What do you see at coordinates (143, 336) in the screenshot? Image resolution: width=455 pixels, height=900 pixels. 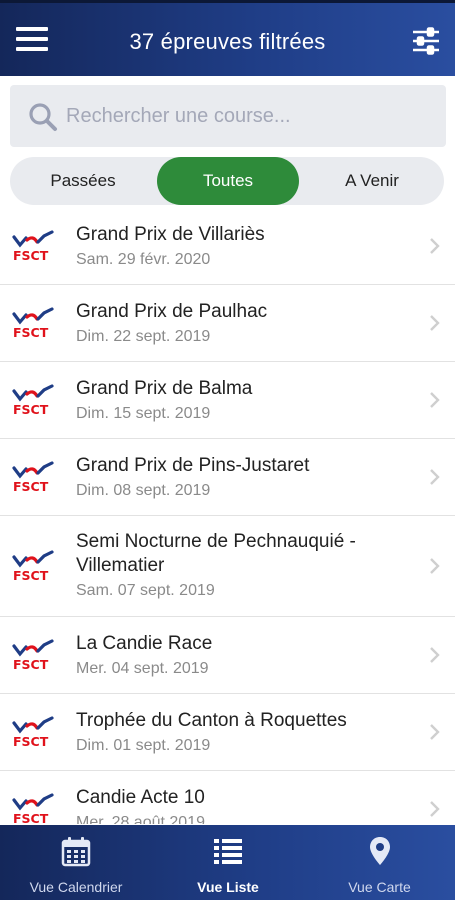 I see `race-date: Dim. 22 sept. 2019` at bounding box center [143, 336].